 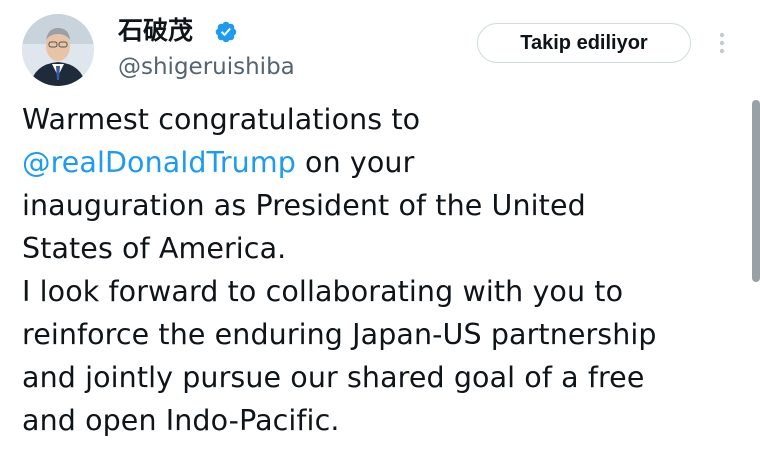 What do you see at coordinates (206, 67) in the screenshot?
I see `user-handle: @shigeruishiba` at bounding box center [206, 67].